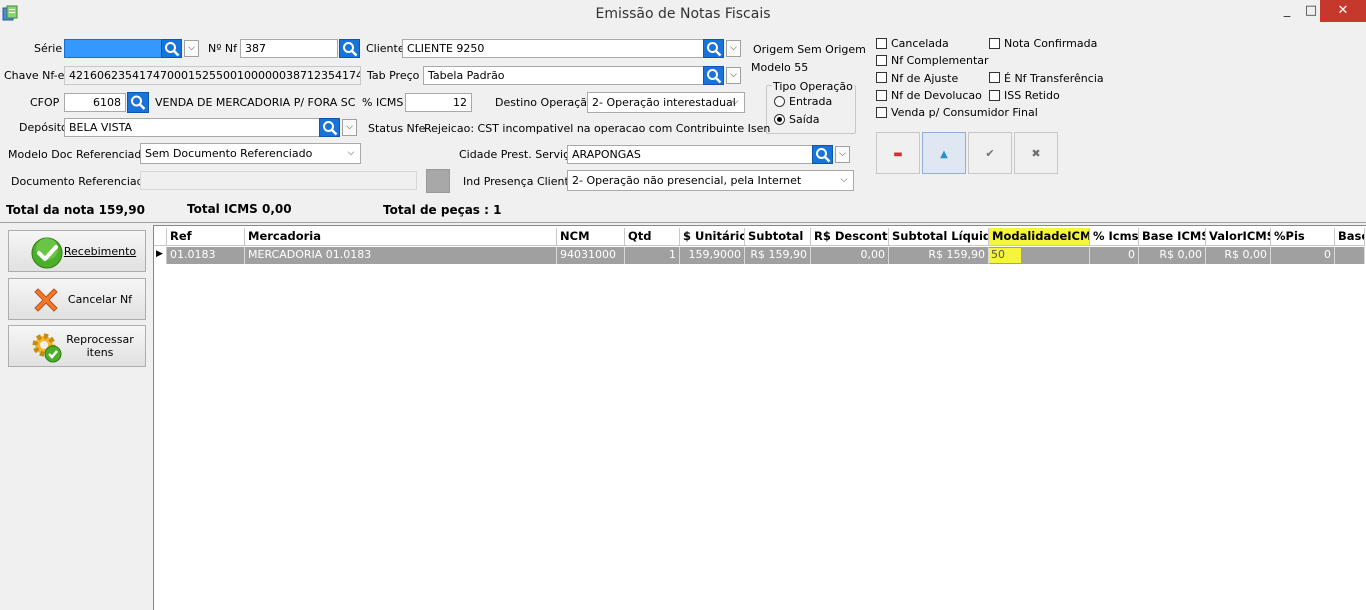 Image resolution: width=1366 pixels, height=610 pixels. What do you see at coordinates (349, 48) in the screenshot?
I see `nnf-search-button` at bounding box center [349, 48].